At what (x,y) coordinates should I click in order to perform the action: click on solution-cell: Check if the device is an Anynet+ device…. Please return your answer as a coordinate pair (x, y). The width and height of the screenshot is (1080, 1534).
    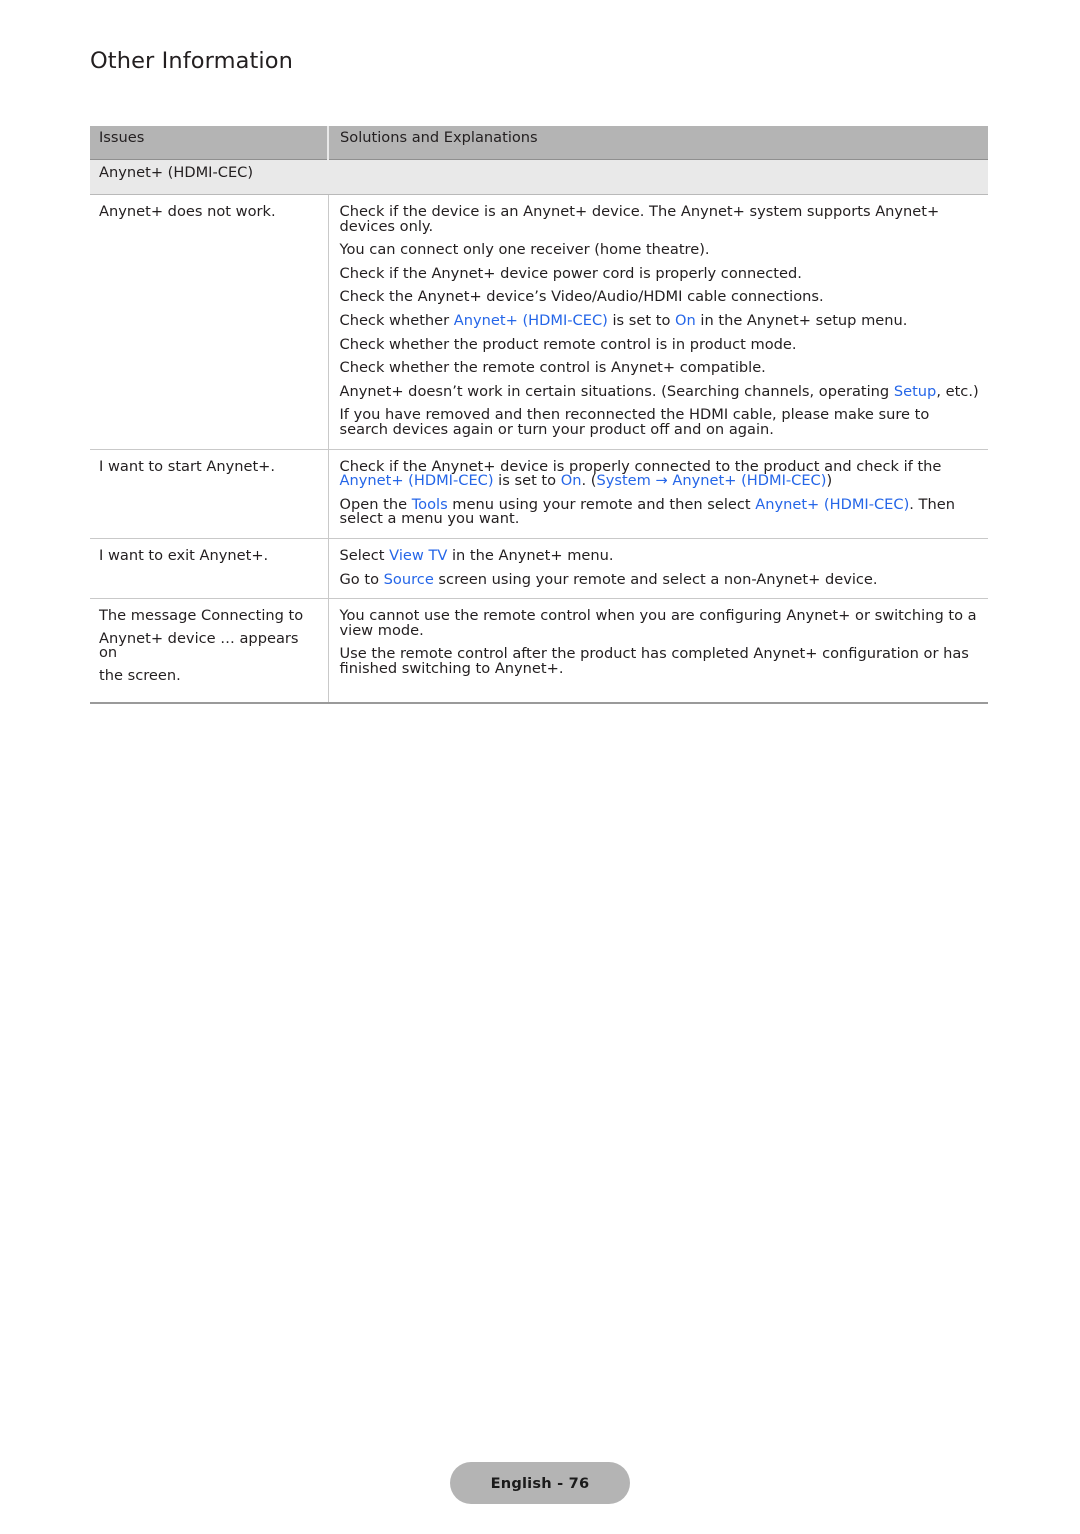
    Looking at the image, I should click on (658, 322).